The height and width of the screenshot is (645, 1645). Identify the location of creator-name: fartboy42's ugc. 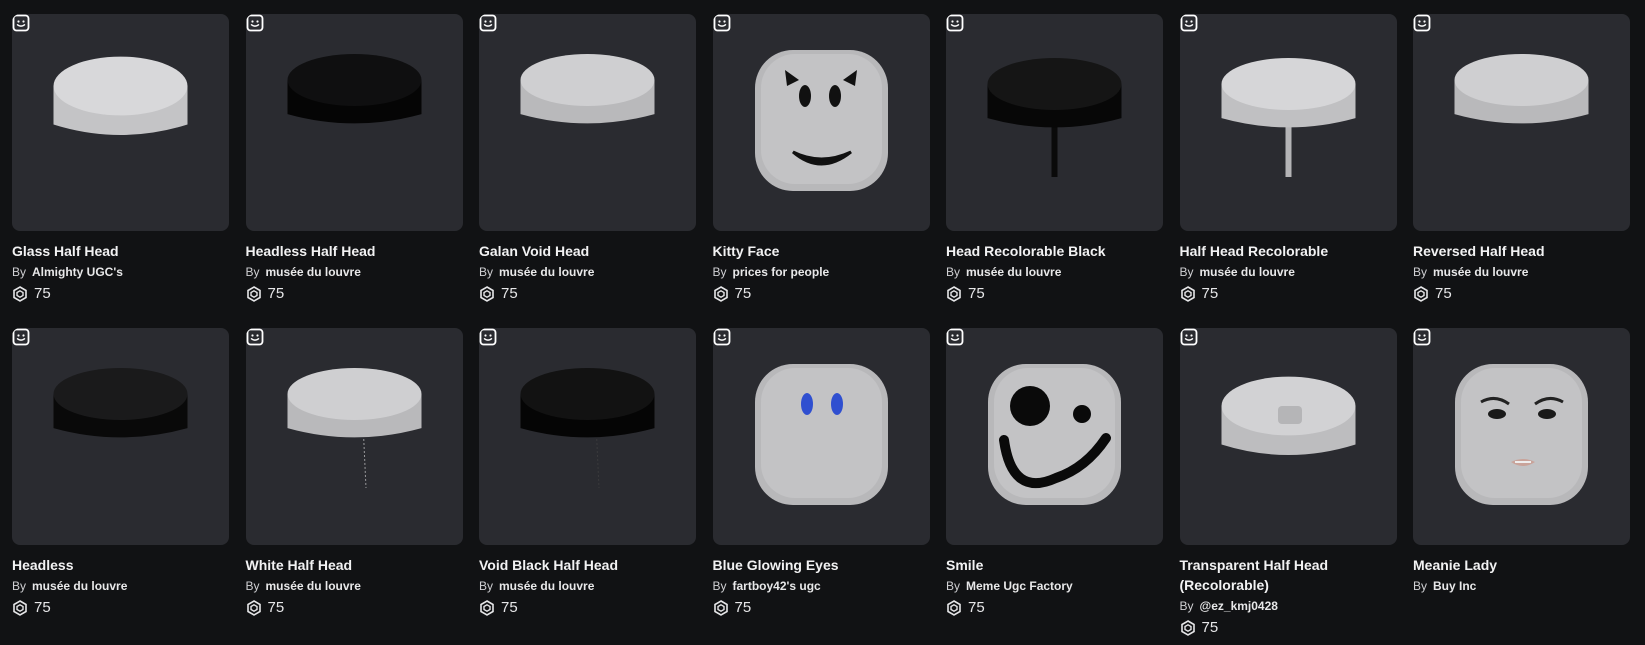
(777, 586).